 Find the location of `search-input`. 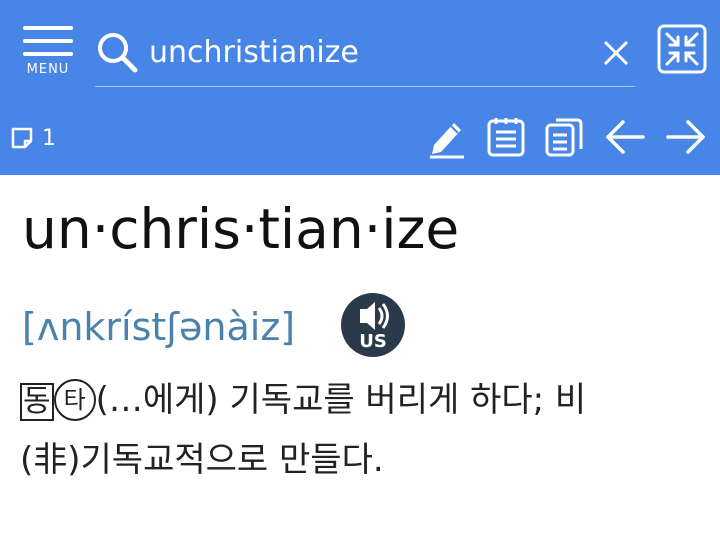

search-input is located at coordinates (359, 52).